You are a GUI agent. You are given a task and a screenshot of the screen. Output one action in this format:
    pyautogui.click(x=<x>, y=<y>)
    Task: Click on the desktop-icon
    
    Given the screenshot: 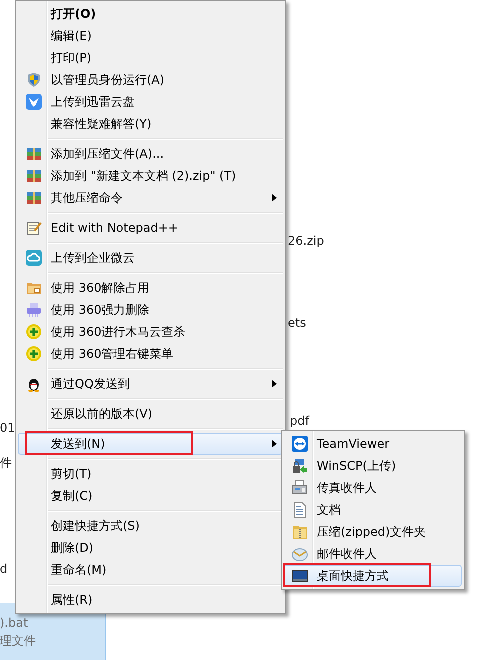 What is the action you would take?
    pyautogui.click(x=300, y=576)
    